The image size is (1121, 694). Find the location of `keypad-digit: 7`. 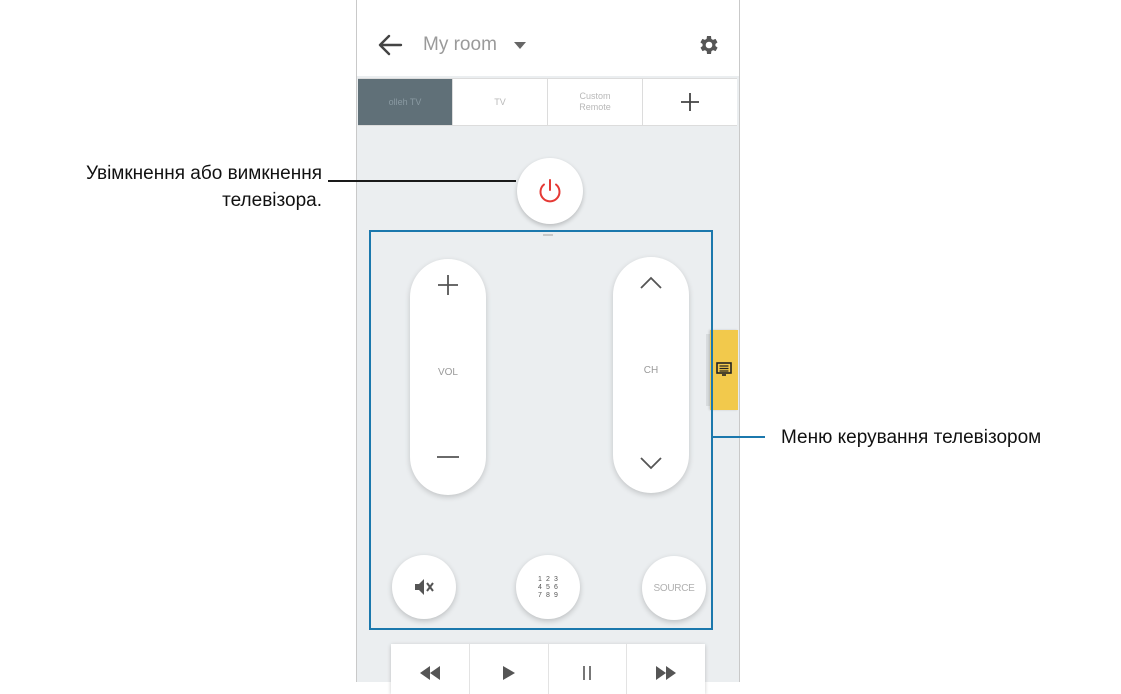

keypad-digit: 7 is located at coordinates (540, 595).